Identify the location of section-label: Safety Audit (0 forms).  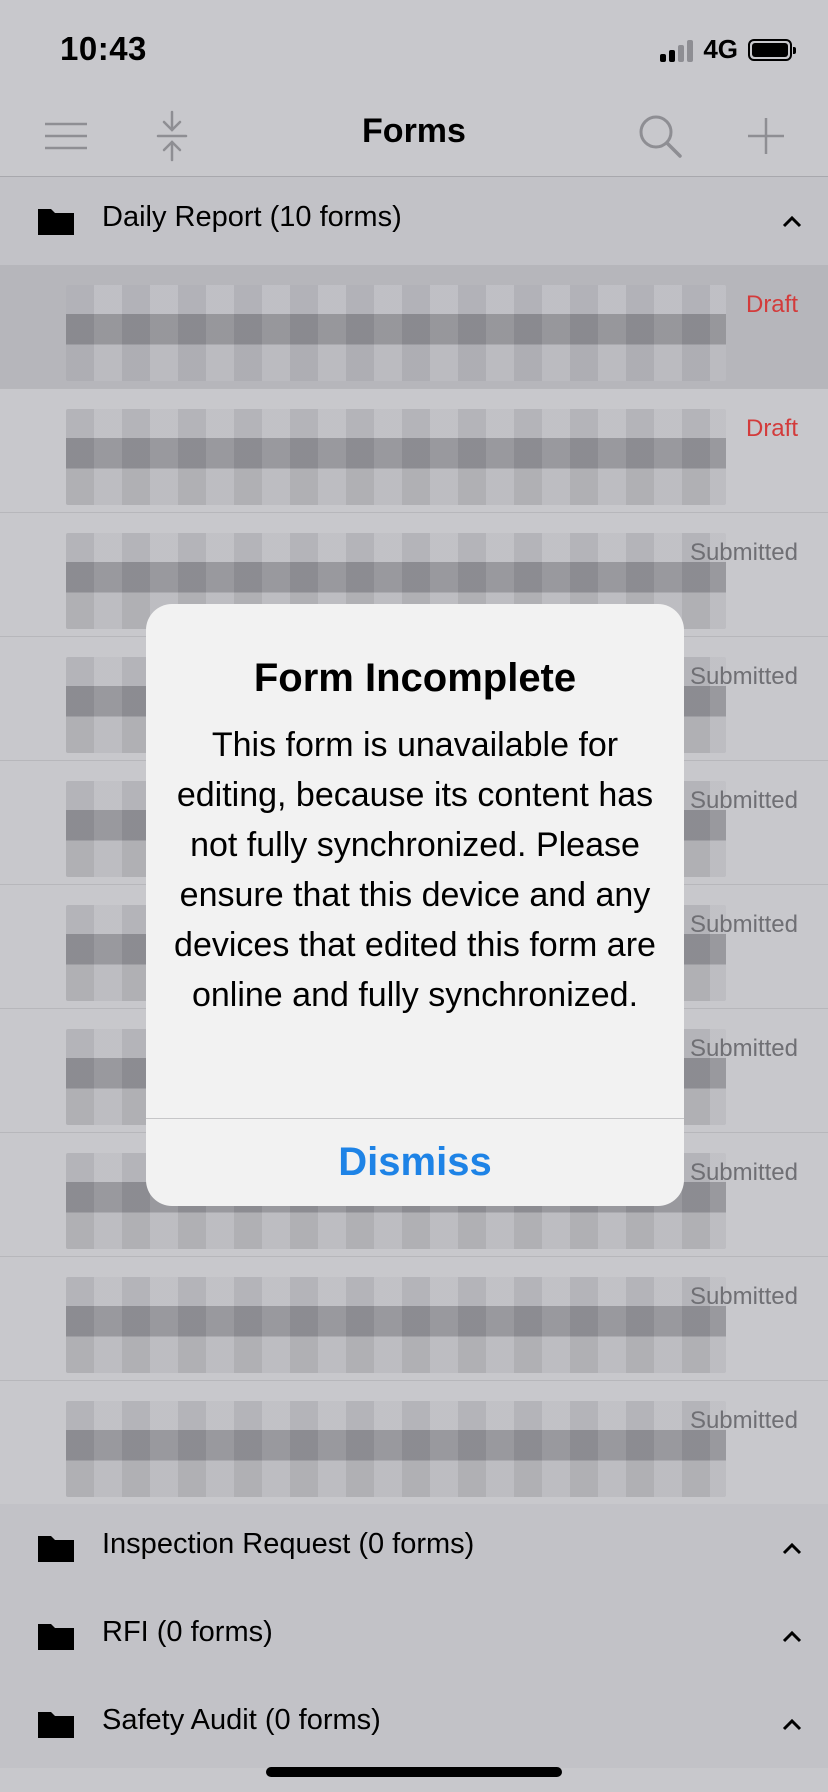
(241, 1720).